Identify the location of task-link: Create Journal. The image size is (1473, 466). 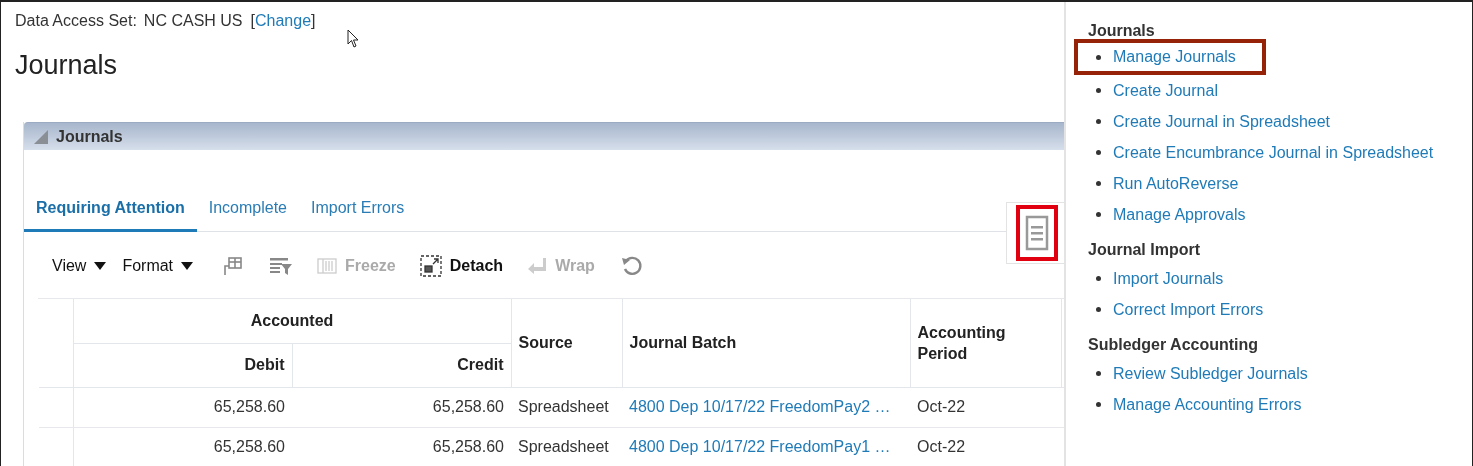
(1165, 90).